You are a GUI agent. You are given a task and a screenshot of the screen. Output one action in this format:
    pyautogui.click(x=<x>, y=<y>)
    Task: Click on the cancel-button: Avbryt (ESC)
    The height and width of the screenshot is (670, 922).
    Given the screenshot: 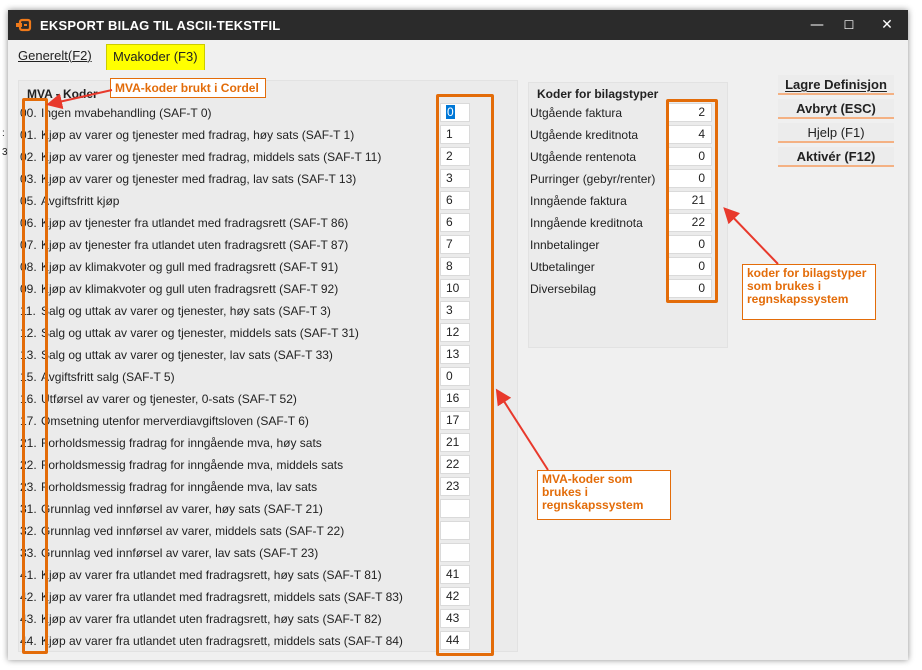 What is the action you would take?
    pyautogui.click(x=836, y=109)
    